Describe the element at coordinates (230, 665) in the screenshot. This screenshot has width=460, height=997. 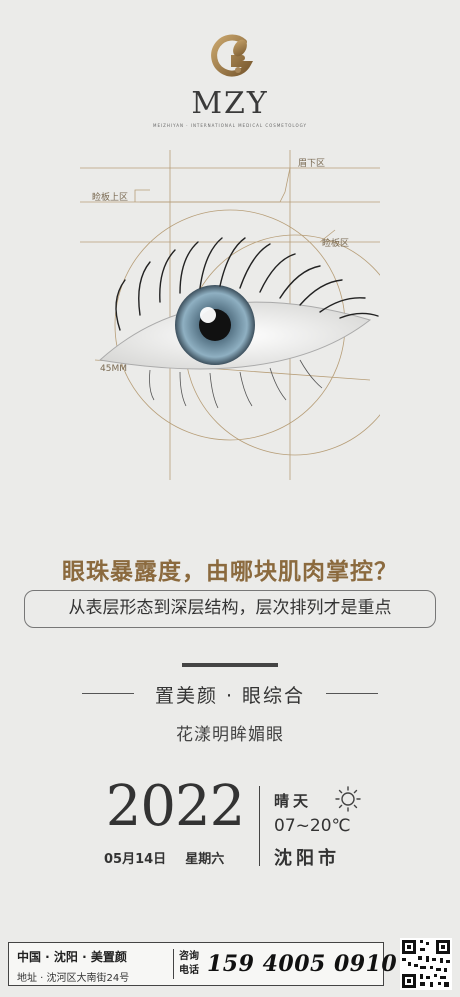
I see `divider-bar` at that location.